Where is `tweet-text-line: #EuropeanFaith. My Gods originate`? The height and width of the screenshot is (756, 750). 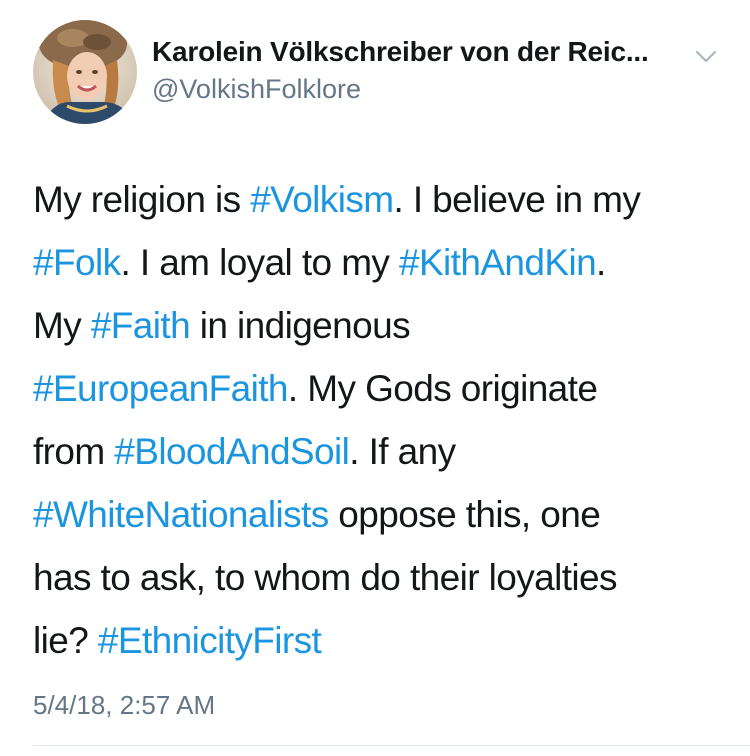 tweet-text-line: #EuropeanFaith. My Gods originate is located at coordinates (383, 388).